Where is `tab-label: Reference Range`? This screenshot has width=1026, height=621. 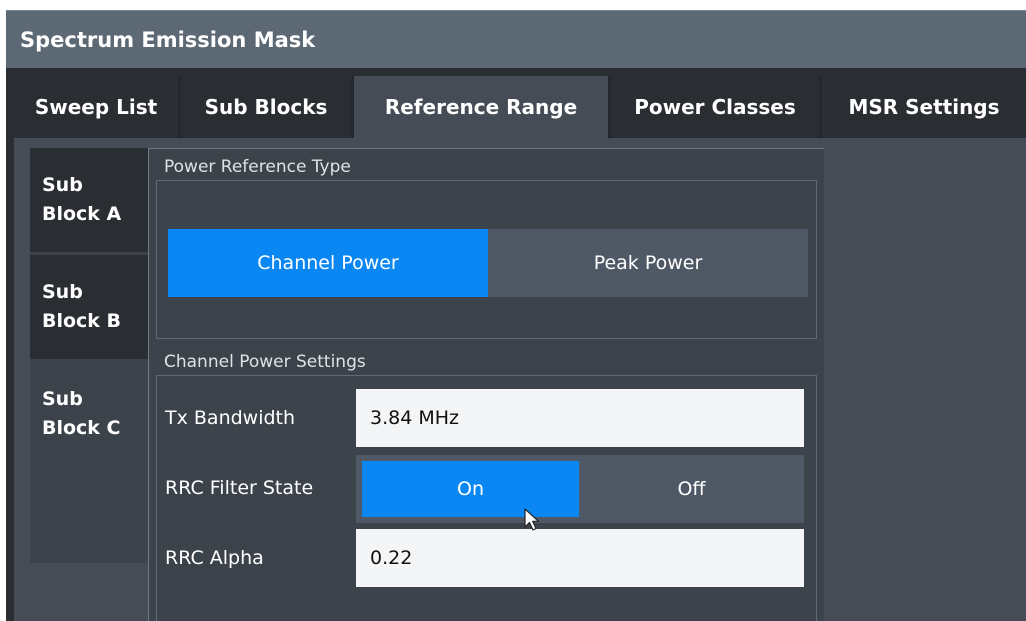 tab-label: Reference Range is located at coordinates (481, 107).